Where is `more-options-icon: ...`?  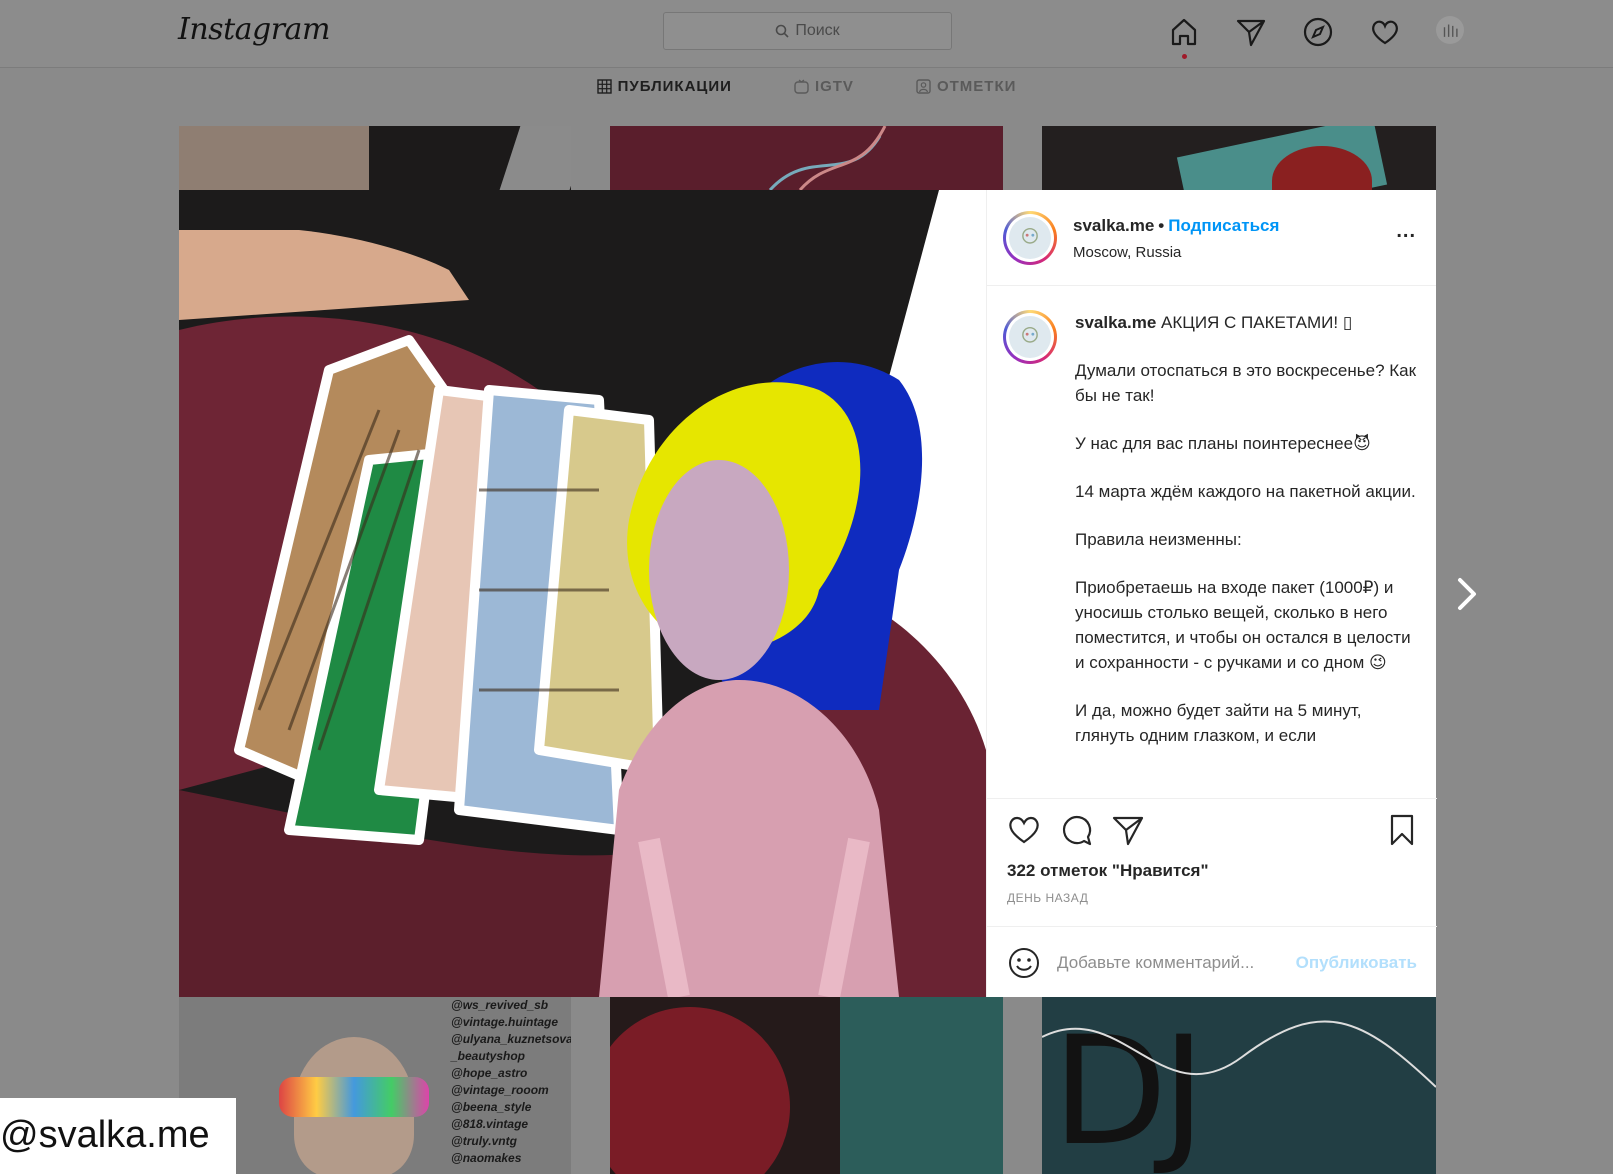 more-options-icon: ... is located at coordinates (1406, 231).